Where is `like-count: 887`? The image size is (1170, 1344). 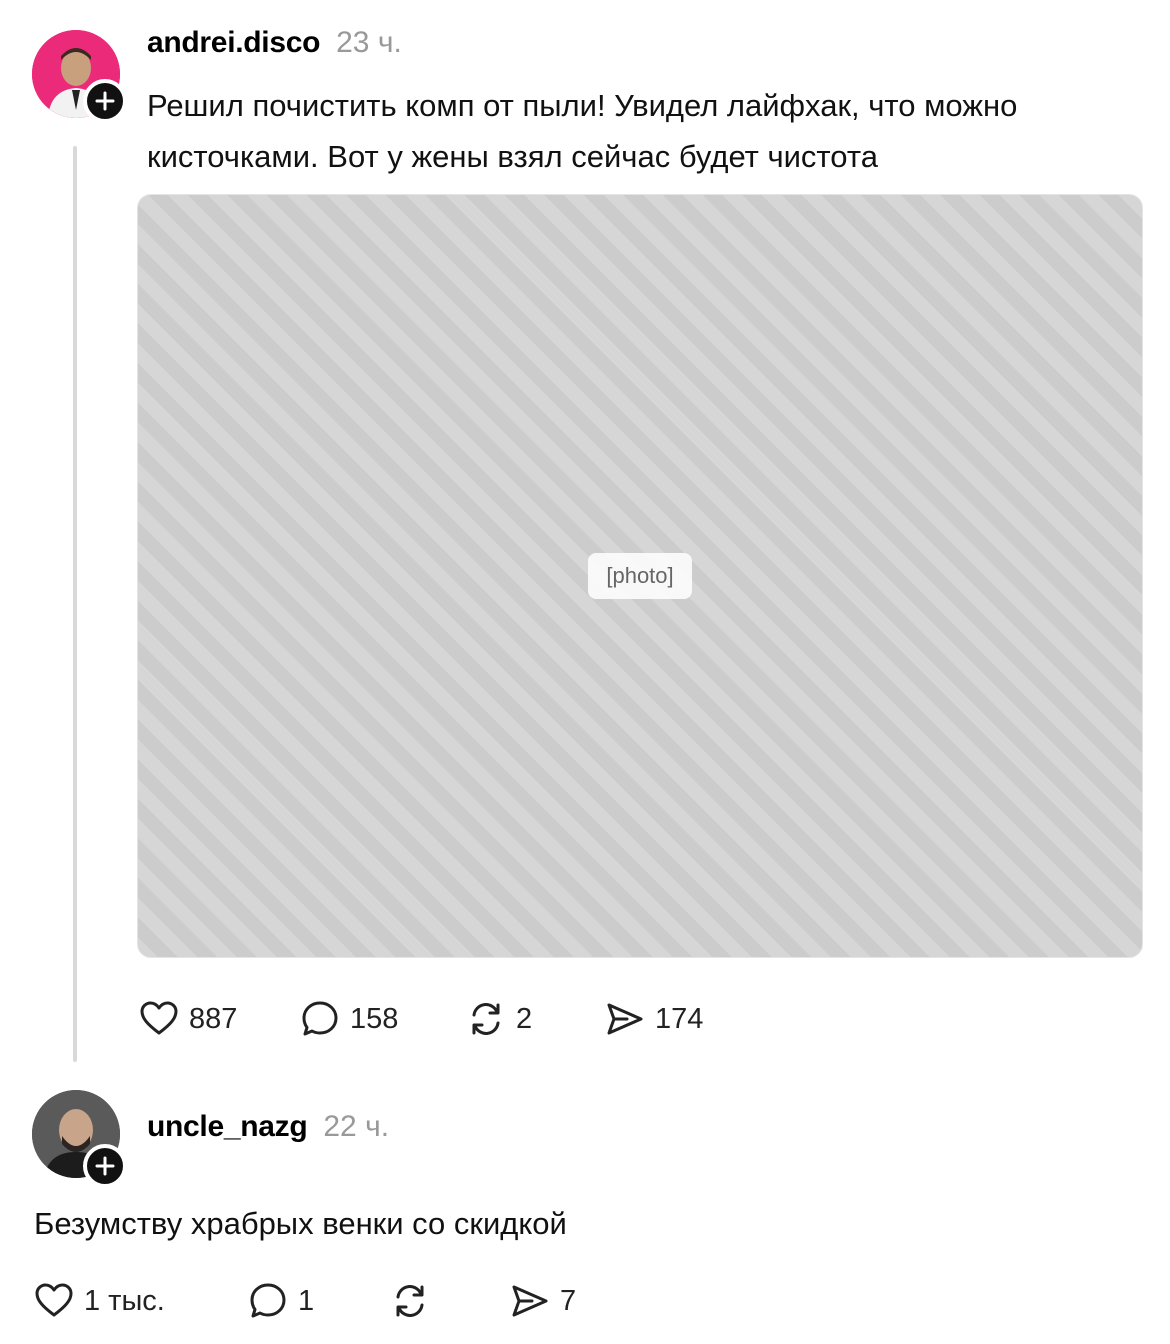
like-count: 887 is located at coordinates (213, 1018).